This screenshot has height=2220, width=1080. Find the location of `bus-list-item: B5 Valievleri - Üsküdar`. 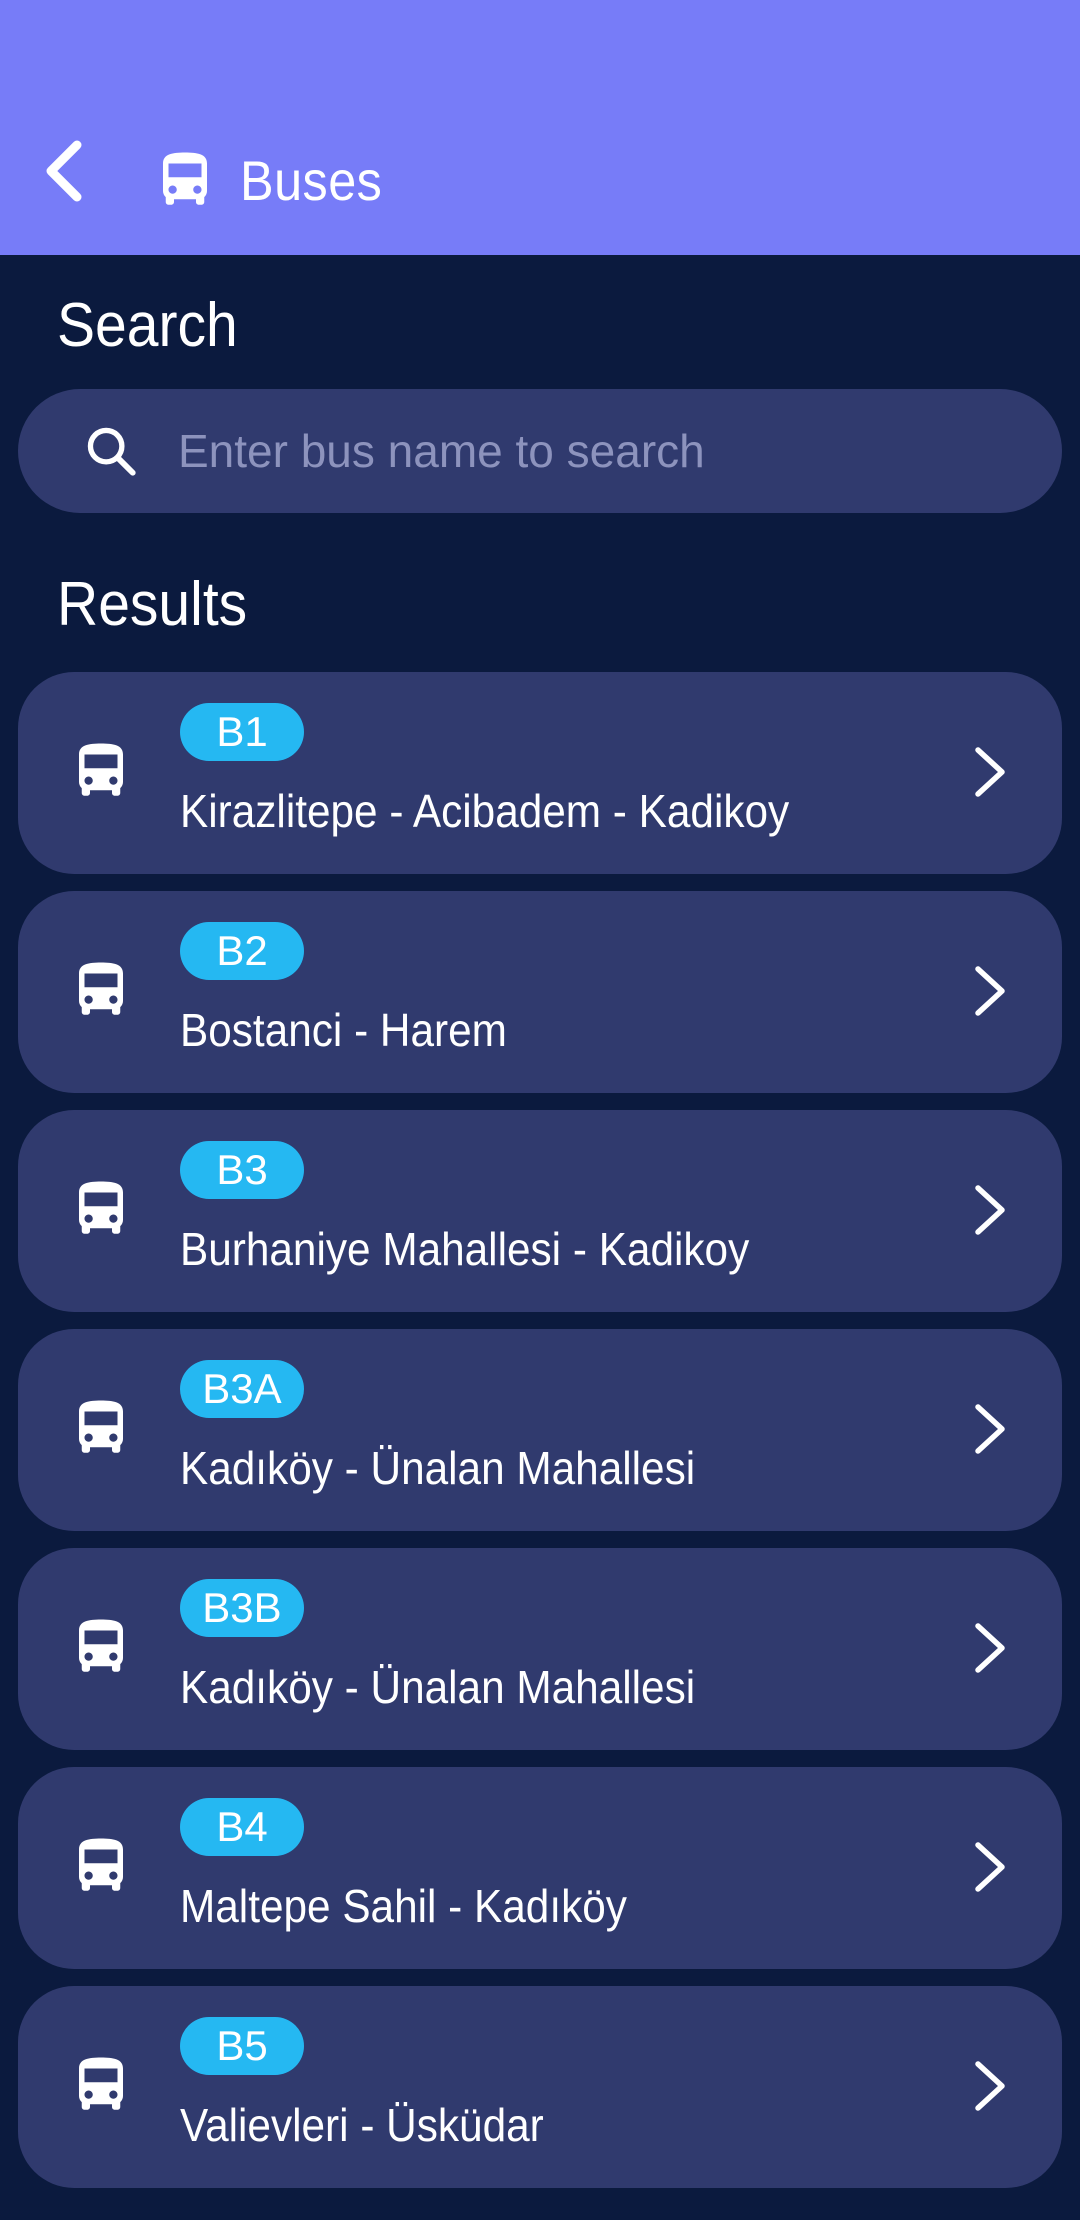

bus-list-item: B5 Valievleri - Üsküdar is located at coordinates (540, 2087).